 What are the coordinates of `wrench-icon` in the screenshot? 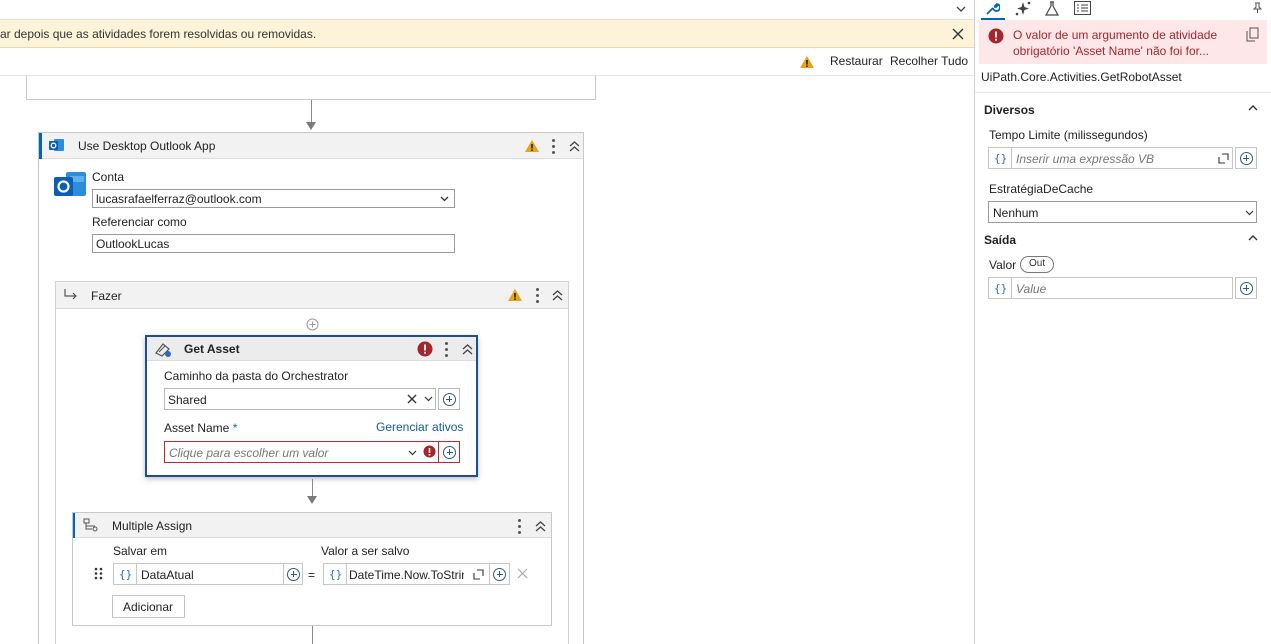 It's located at (993, 9).